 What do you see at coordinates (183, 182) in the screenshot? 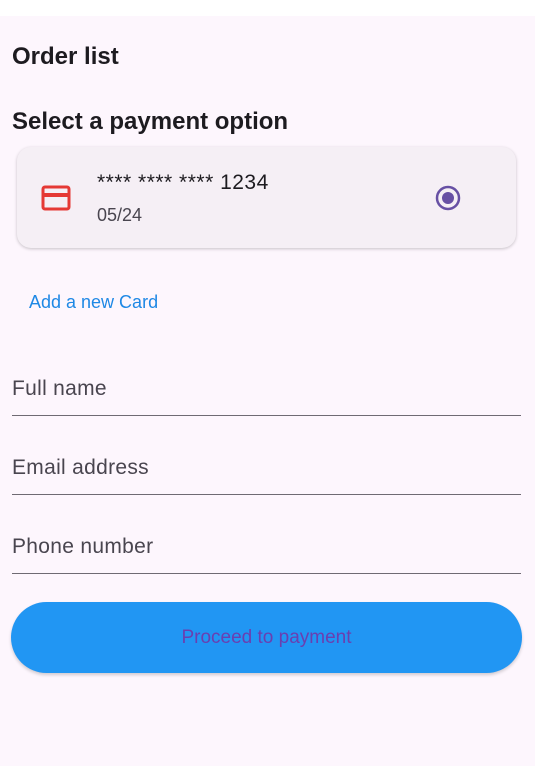
I see `card-number: **** **** **** 1234` at bounding box center [183, 182].